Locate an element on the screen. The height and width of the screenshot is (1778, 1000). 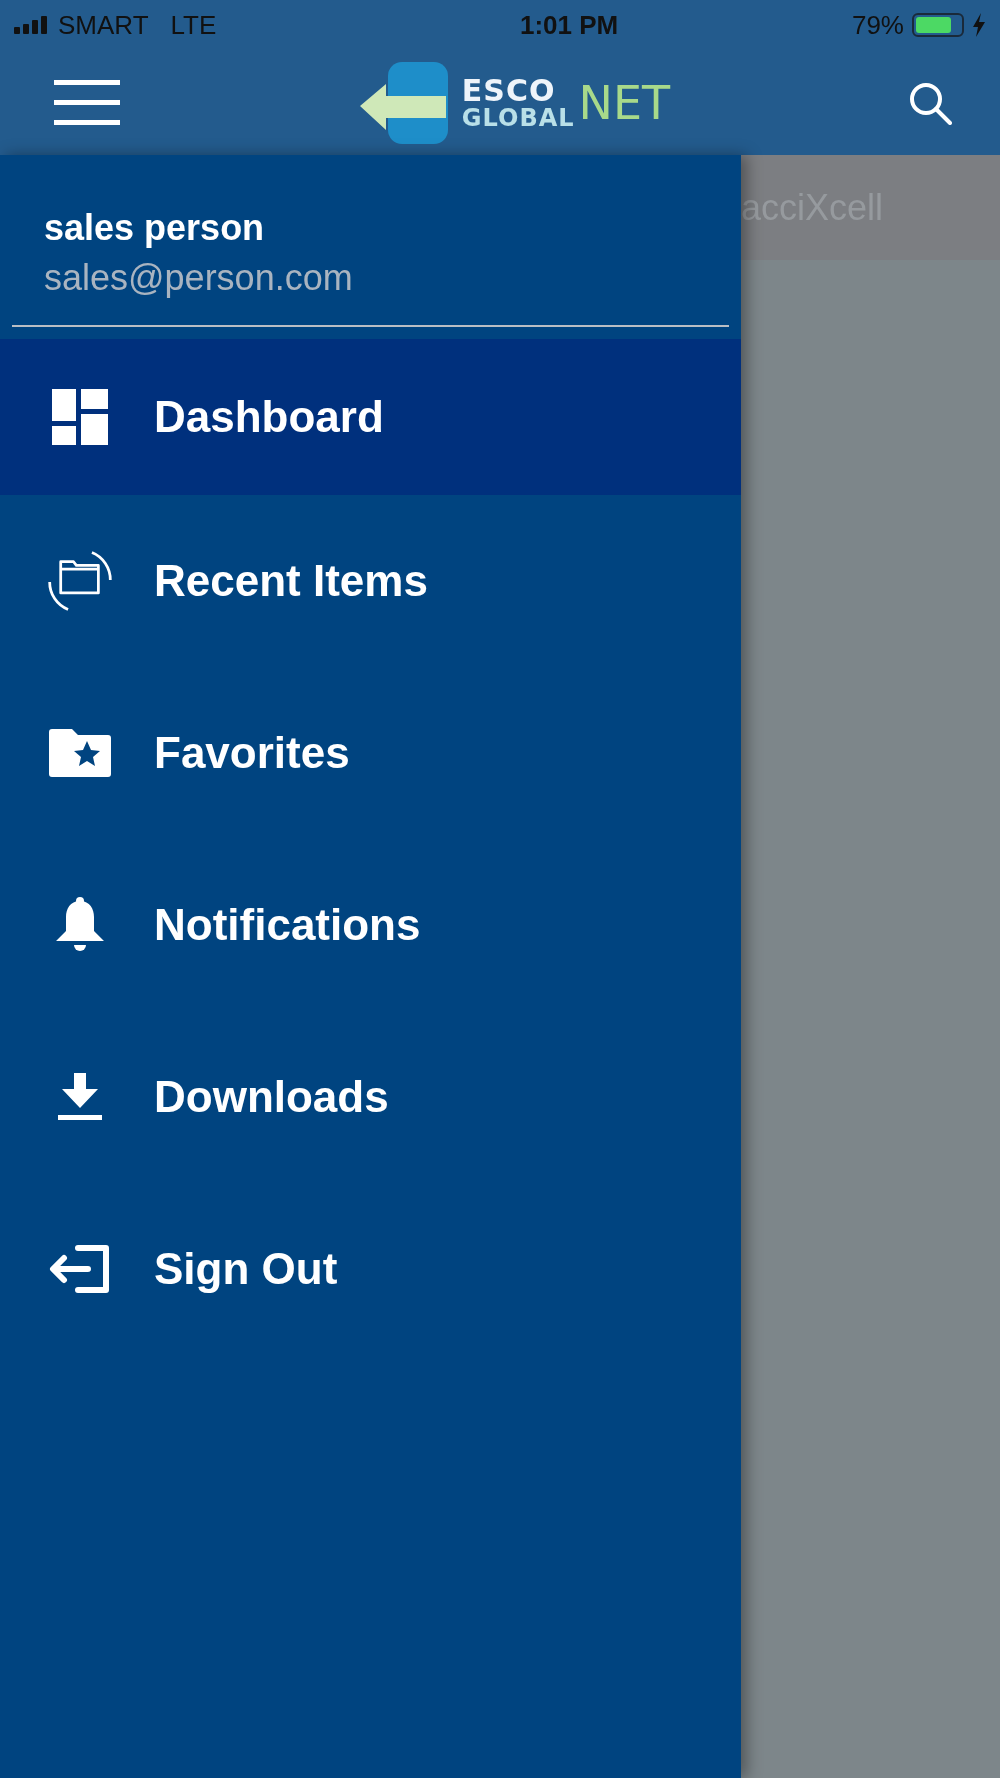
dashboard-icon is located at coordinates (80, 417).